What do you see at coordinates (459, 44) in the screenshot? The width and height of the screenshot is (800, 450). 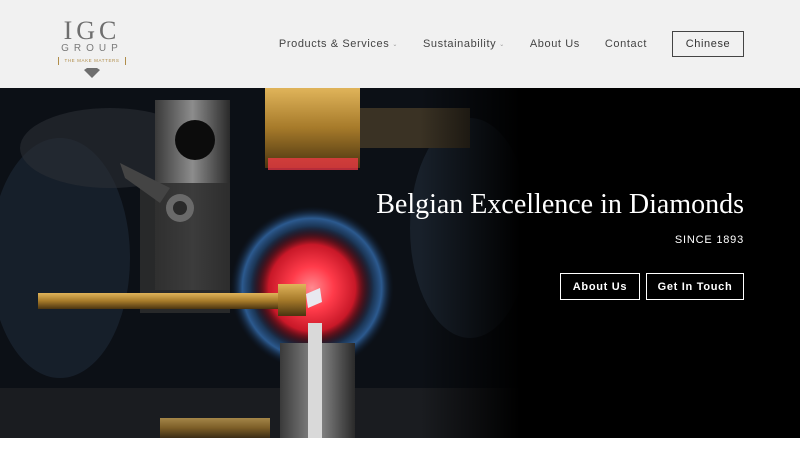 I see `nav-item-label: Sustainability` at bounding box center [459, 44].